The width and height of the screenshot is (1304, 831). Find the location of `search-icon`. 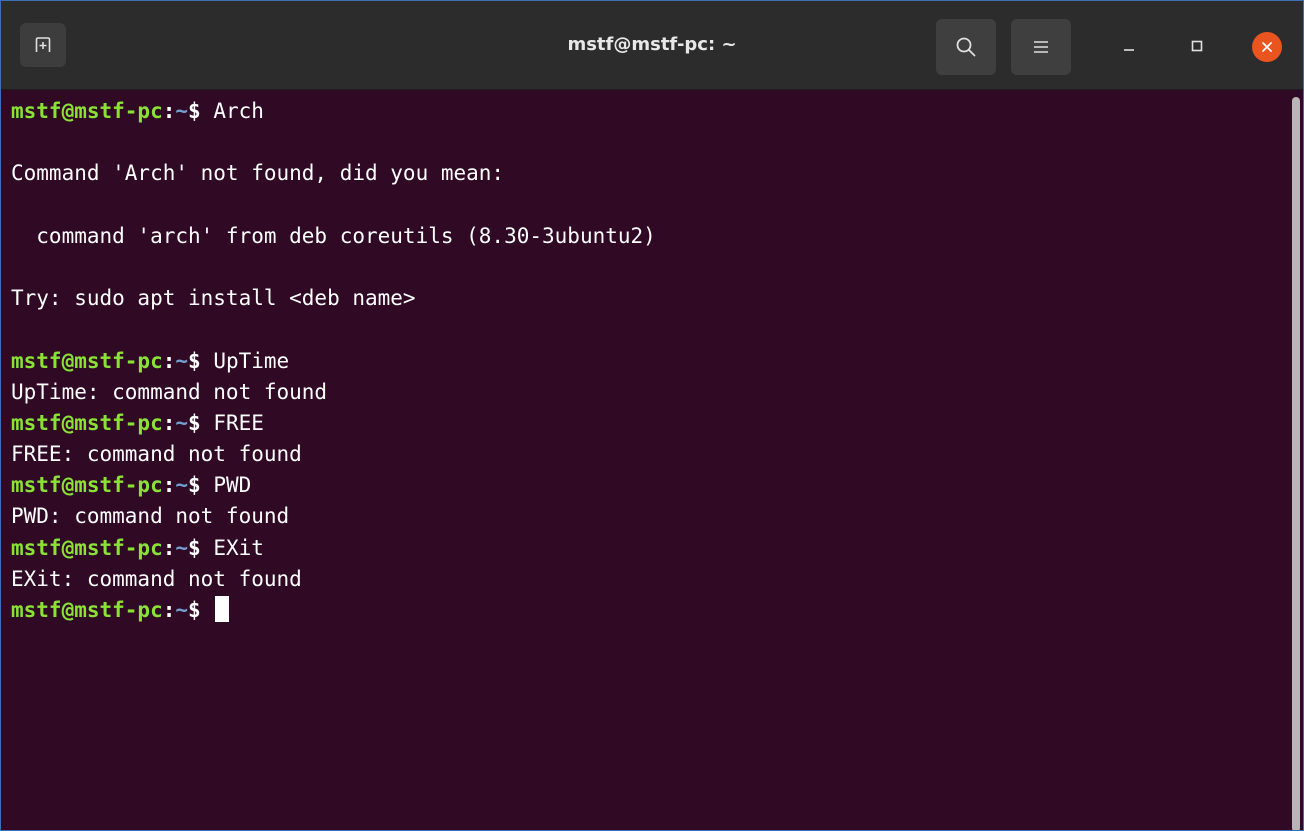

search-icon is located at coordinates (966, 47).